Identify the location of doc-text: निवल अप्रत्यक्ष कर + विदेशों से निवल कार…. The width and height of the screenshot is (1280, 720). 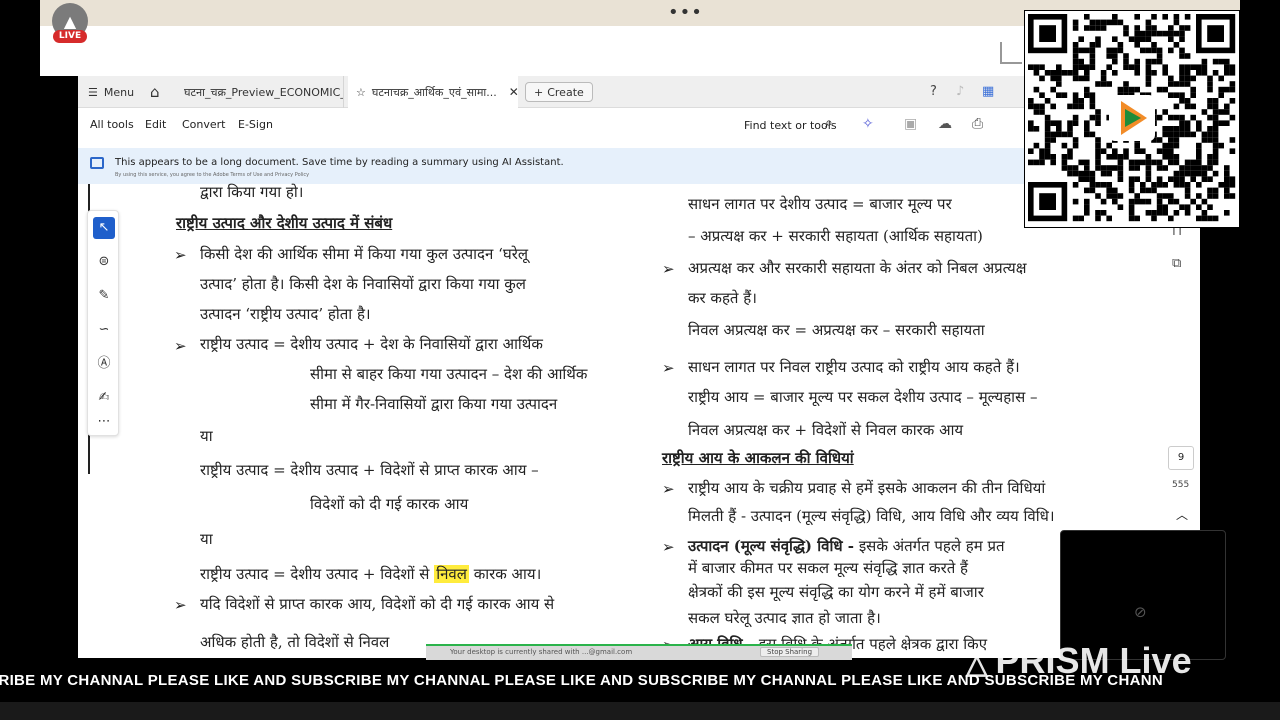
(826, 430).